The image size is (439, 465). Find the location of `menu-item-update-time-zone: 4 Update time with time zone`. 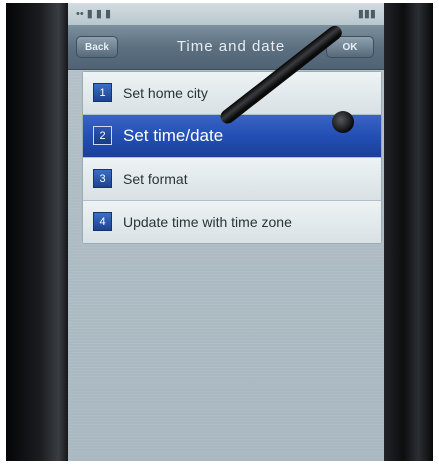

menu-item-update-time-zone: 4 Update time with time zone is located at coordinates (232, 222).